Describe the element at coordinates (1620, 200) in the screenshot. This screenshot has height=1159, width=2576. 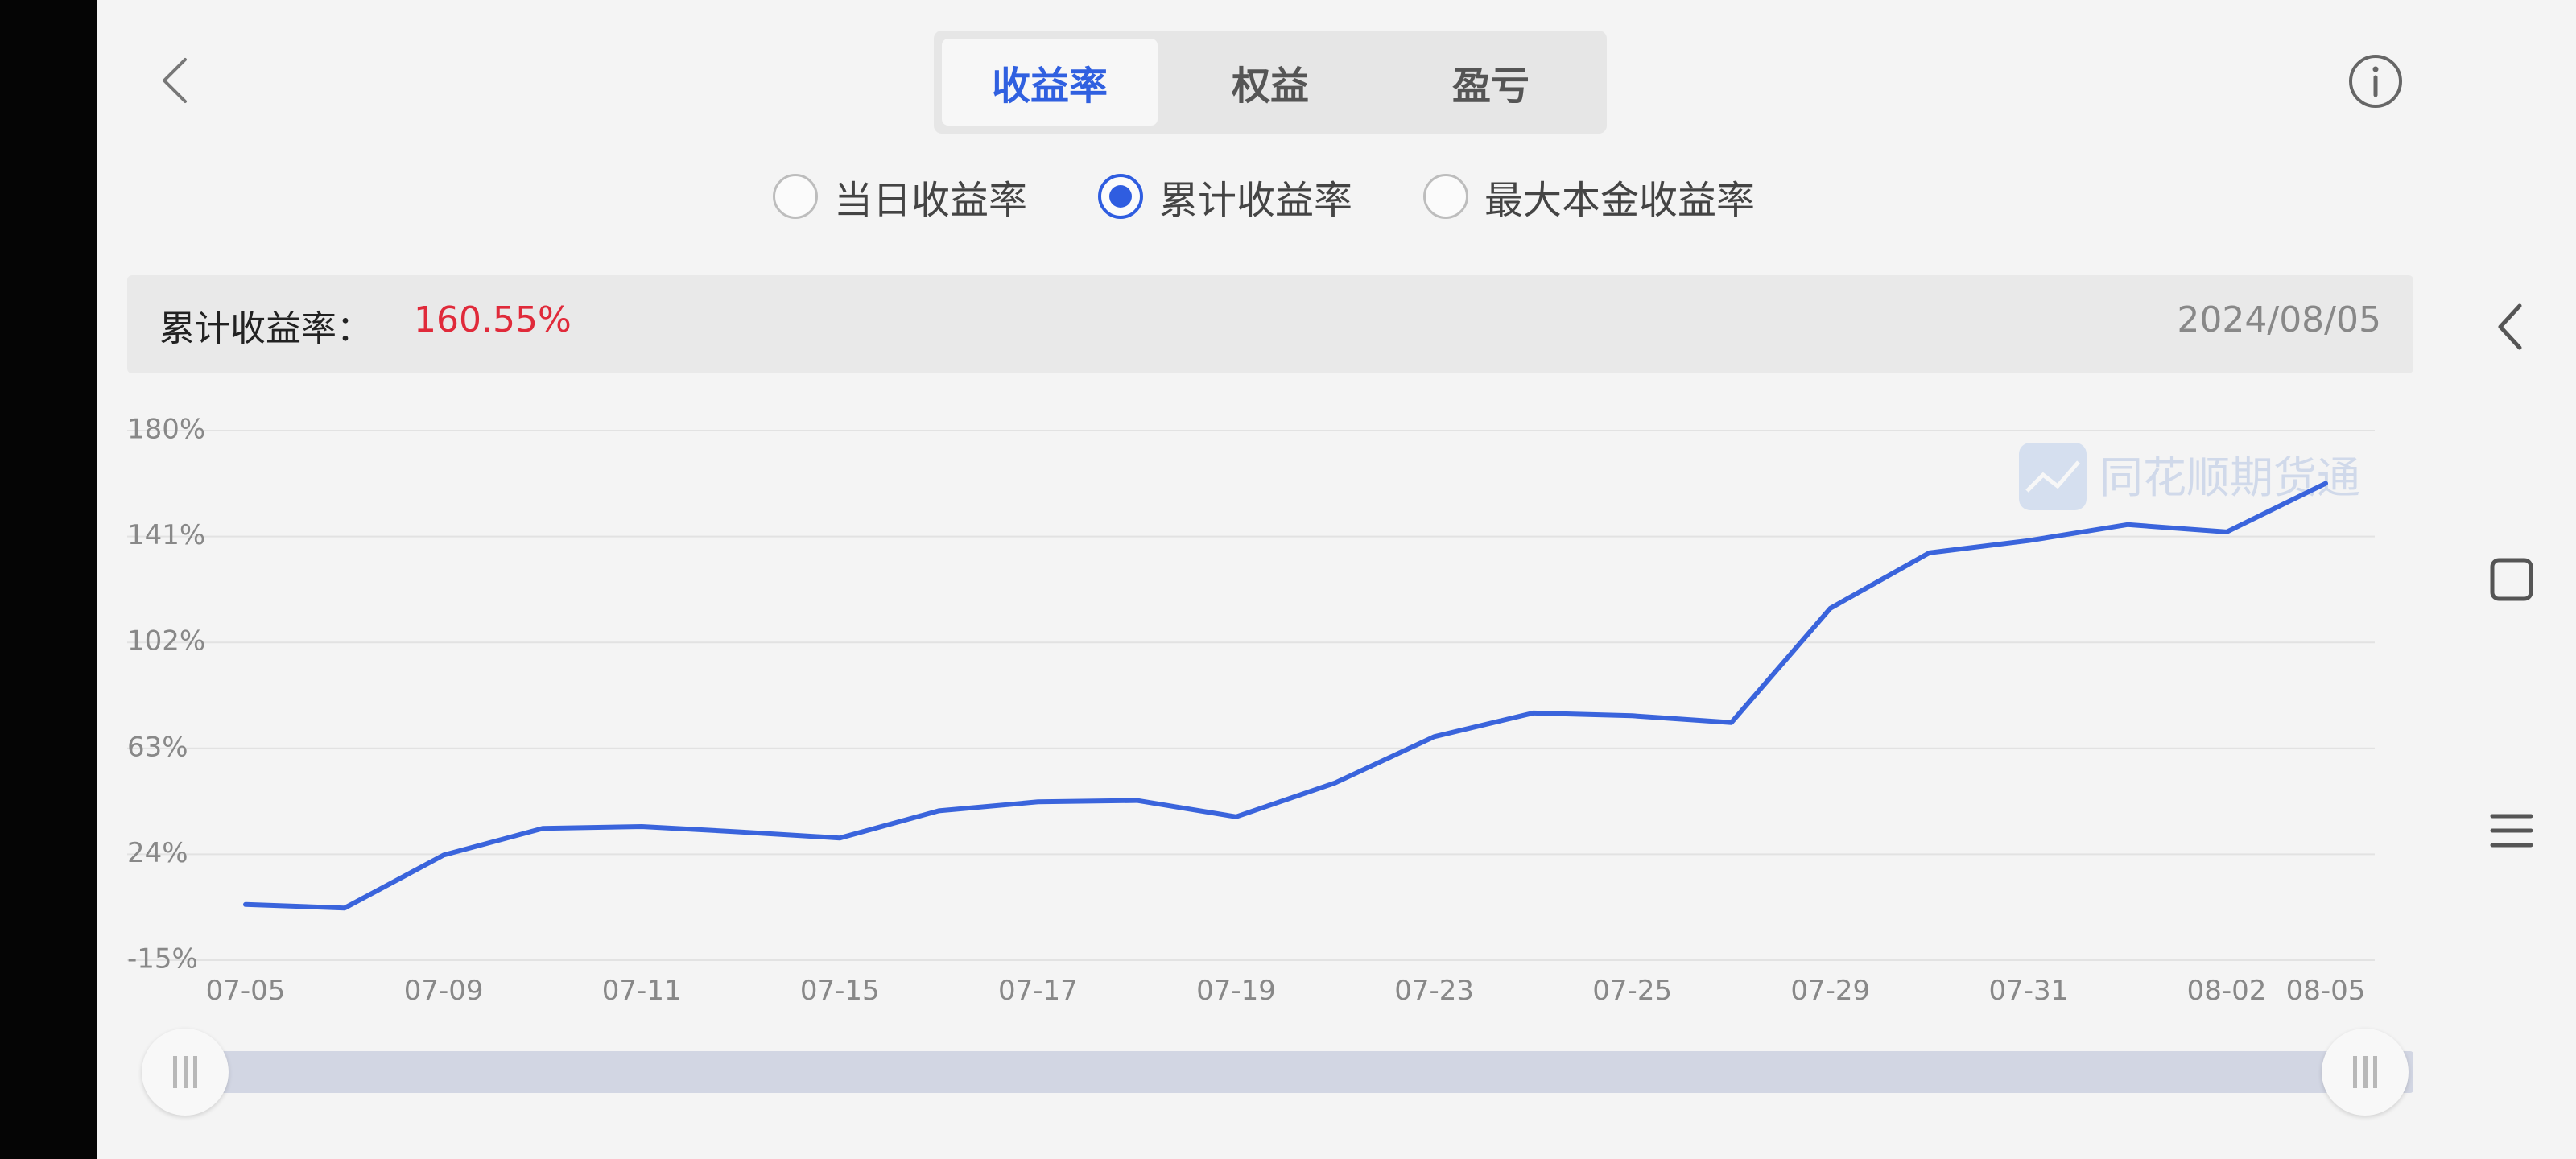
I see `radio-label: 最大本金收益率` at that location.